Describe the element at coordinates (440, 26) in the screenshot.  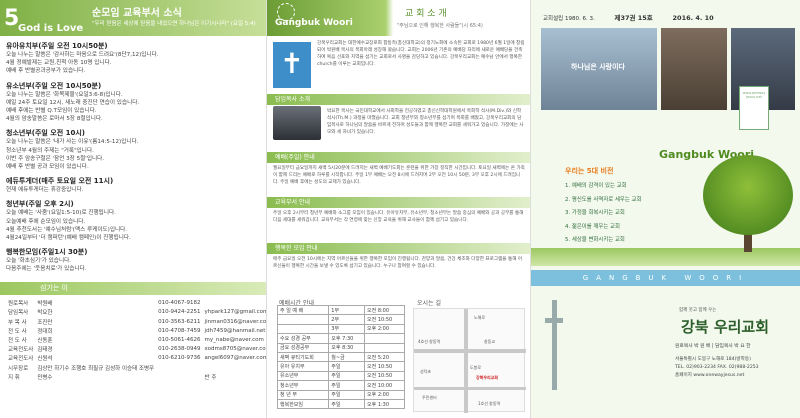
I see `intro-verse: "주님으로 인해 행복한 사람들"(시 65:4)` at that location.